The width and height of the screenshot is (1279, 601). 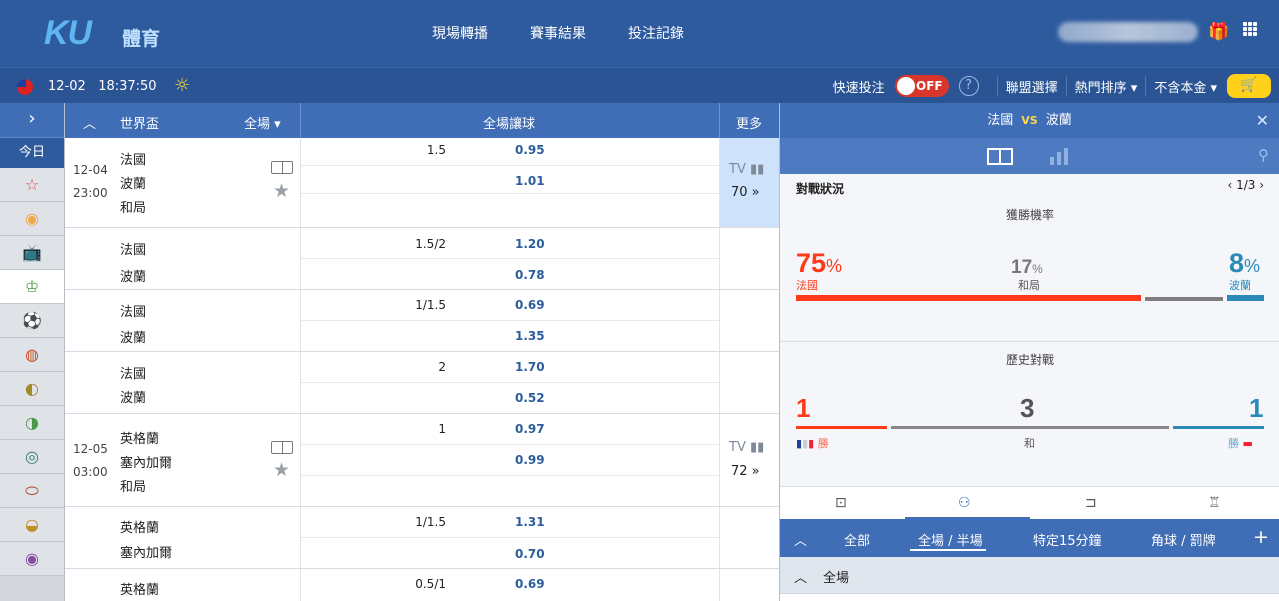 What do you see at coordinates (739, 471) in the screenshot?
I see `market-count: 72` at bounding box center [739, 471].